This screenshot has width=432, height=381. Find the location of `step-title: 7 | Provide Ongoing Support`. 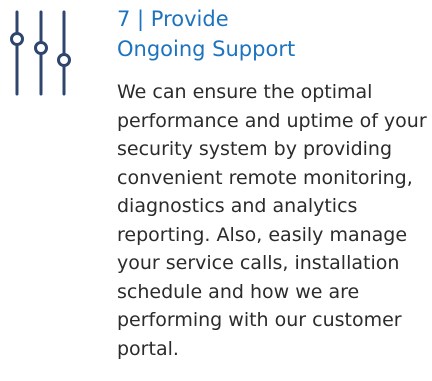

step-title: 7 | Provide Ongoing Support is located at coordinates (273, 34).